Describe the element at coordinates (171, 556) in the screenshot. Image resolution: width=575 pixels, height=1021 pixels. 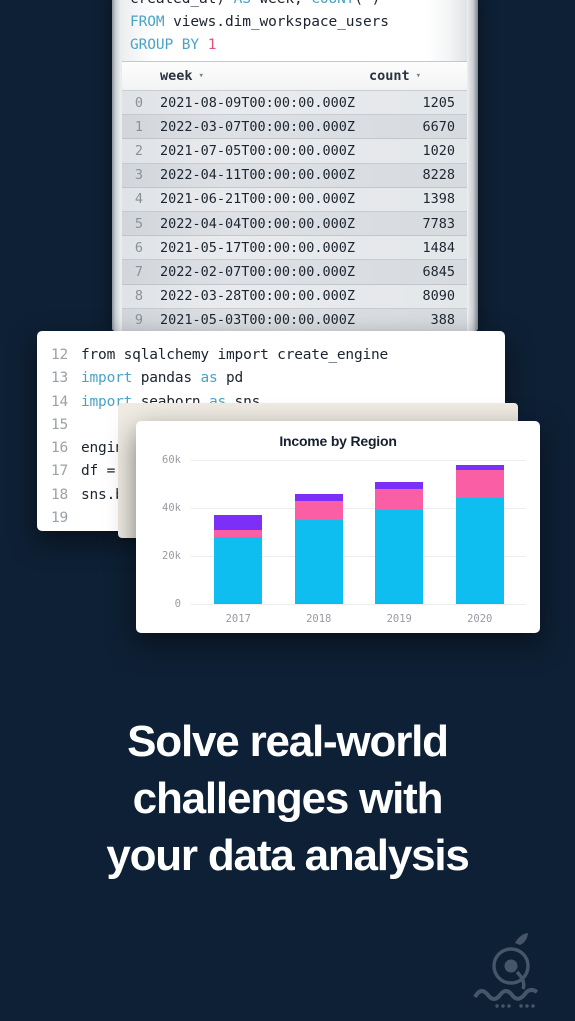
I see `y-axis-tick-label: 20k` at that location.